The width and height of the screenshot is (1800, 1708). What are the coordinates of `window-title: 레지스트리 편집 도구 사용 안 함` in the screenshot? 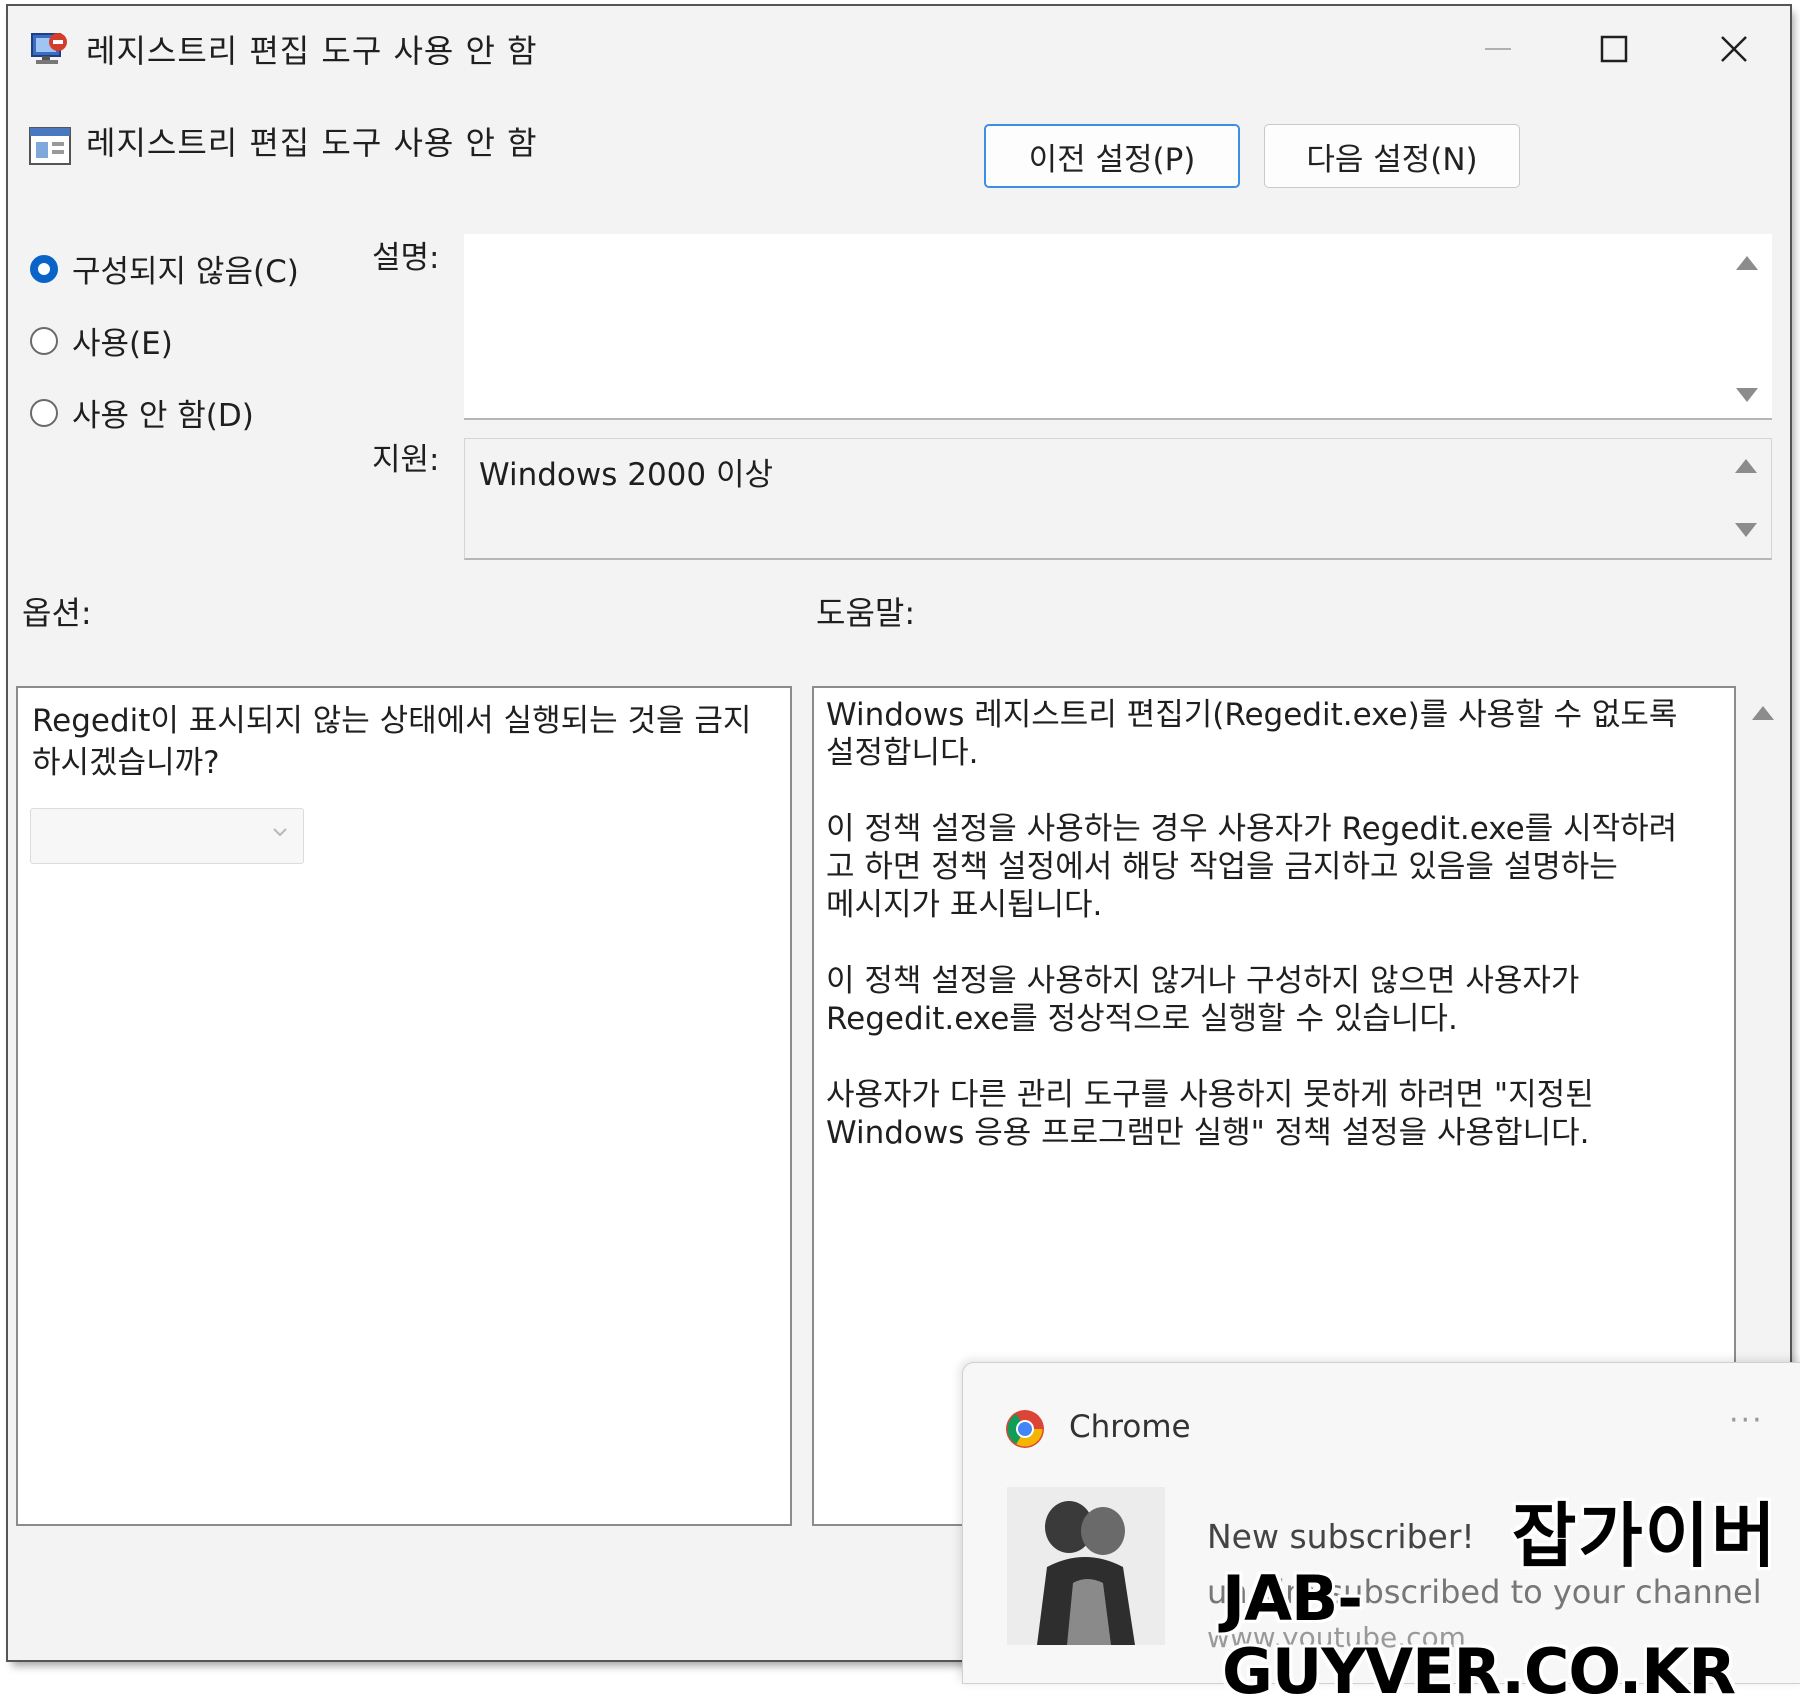 It's located at (312, 51).